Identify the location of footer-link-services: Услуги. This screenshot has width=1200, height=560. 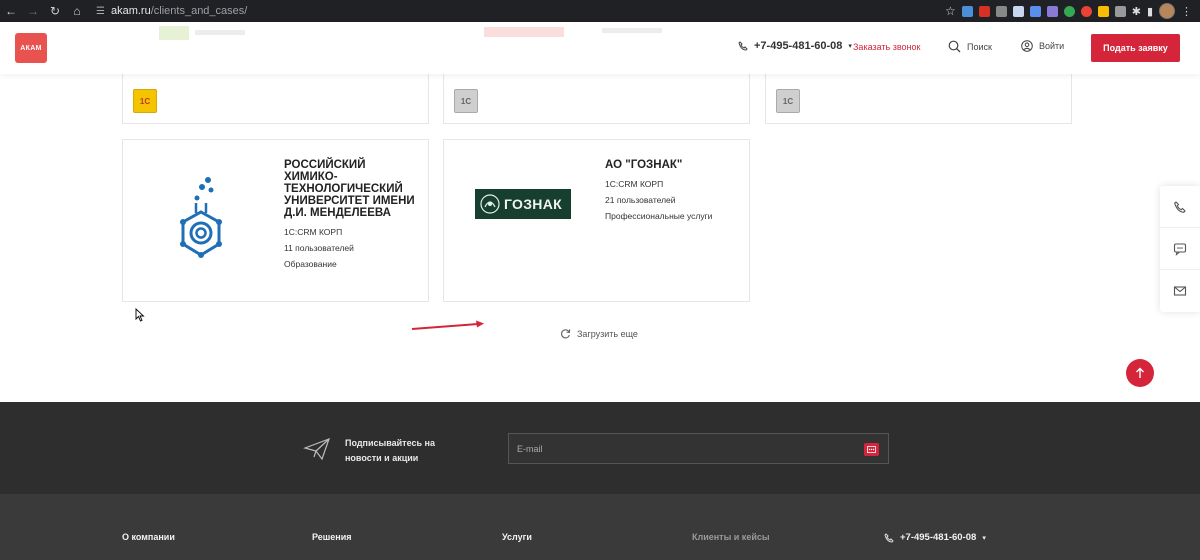
(517, 537).